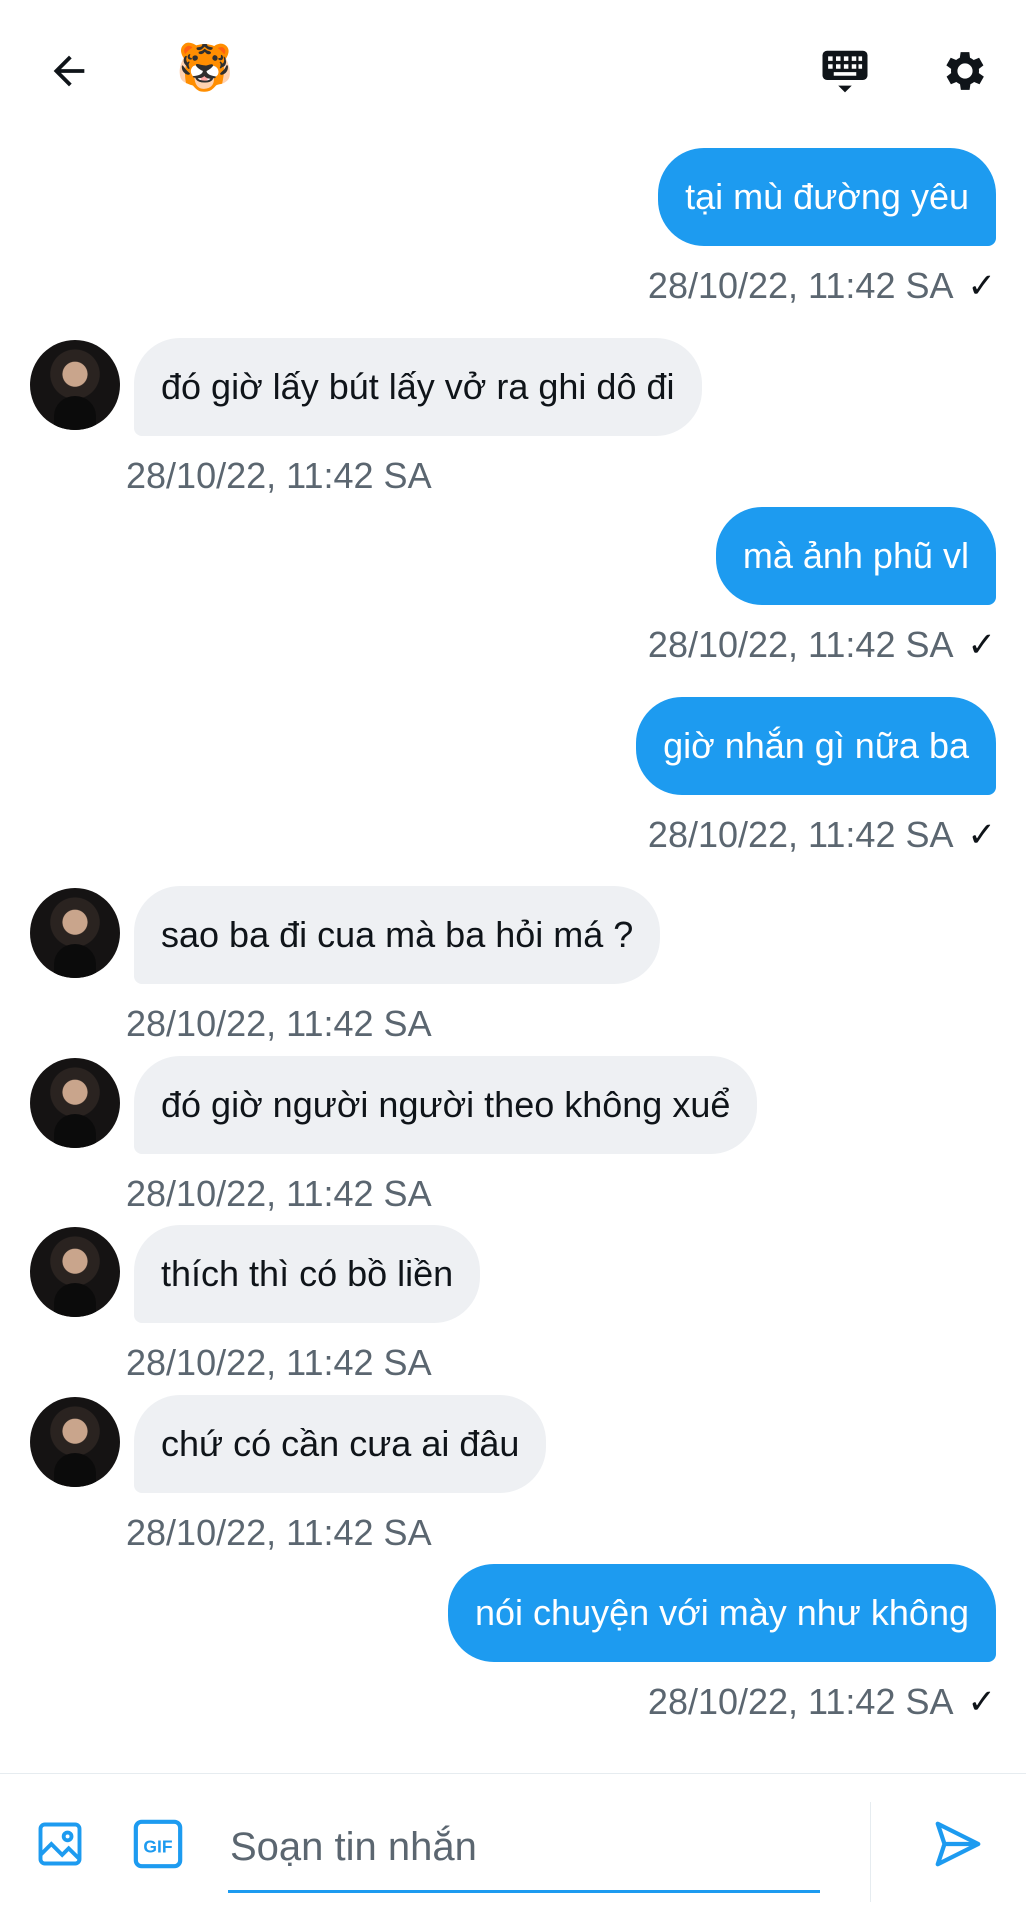 This screenshot has width=1026, height=1921. I want to click on message-bubble: thích thì có bồ liền, so click(307, 1274).